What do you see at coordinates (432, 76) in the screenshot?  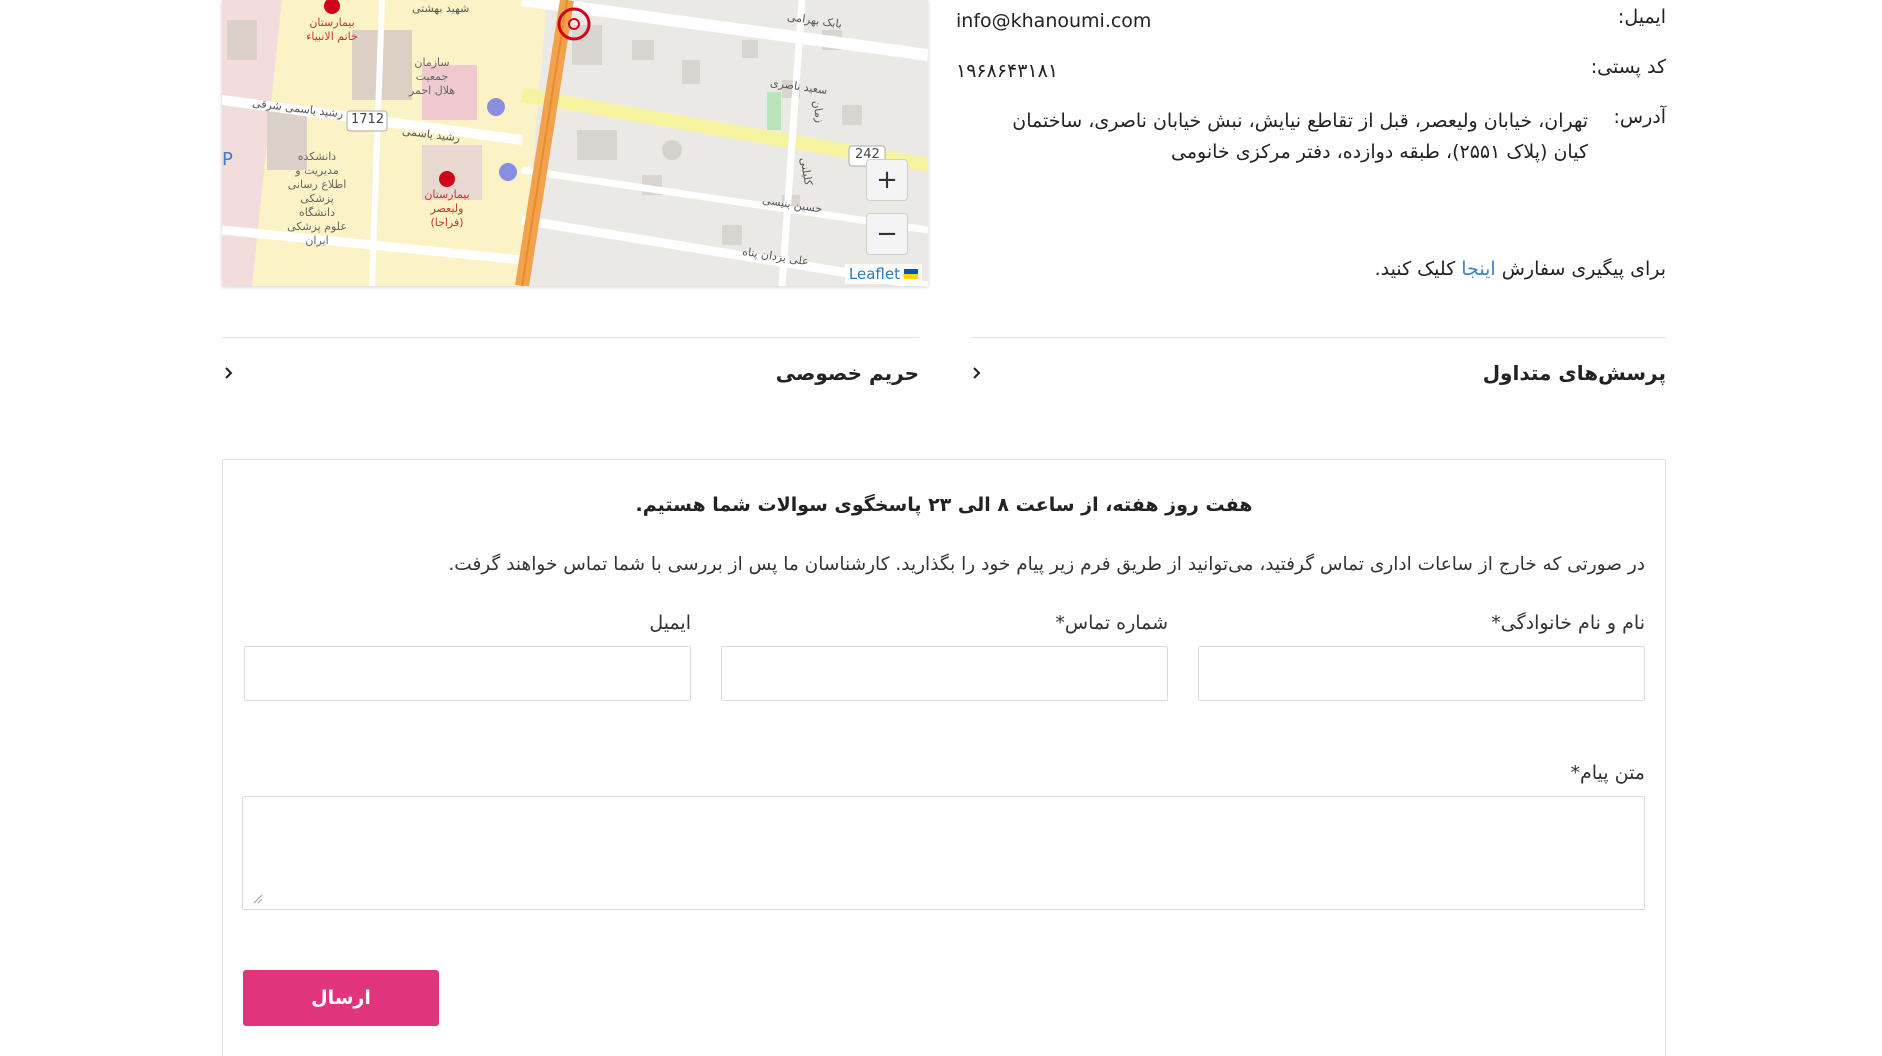 I see `map-place-label: سازمان جمعیت هلال احمر` at bounding box center [432, 76].